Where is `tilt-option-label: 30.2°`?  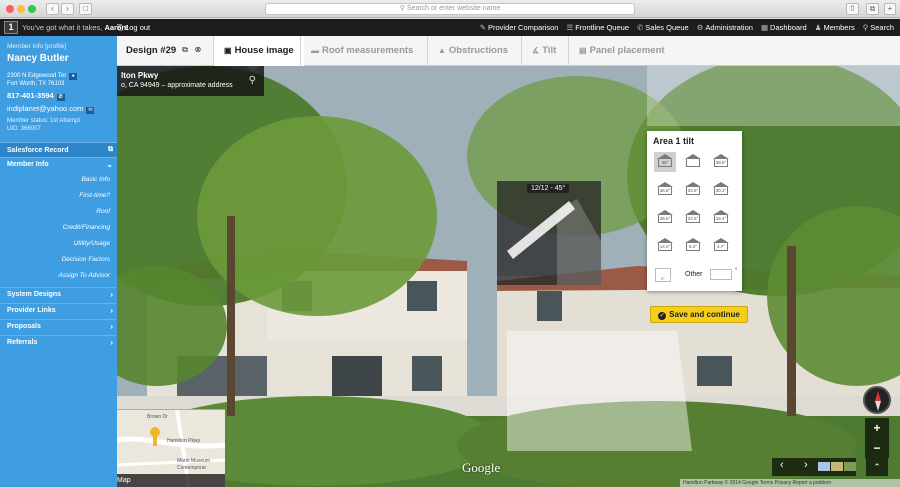
tilt-option-label: 30.2° is located at coordinates (721, 190).